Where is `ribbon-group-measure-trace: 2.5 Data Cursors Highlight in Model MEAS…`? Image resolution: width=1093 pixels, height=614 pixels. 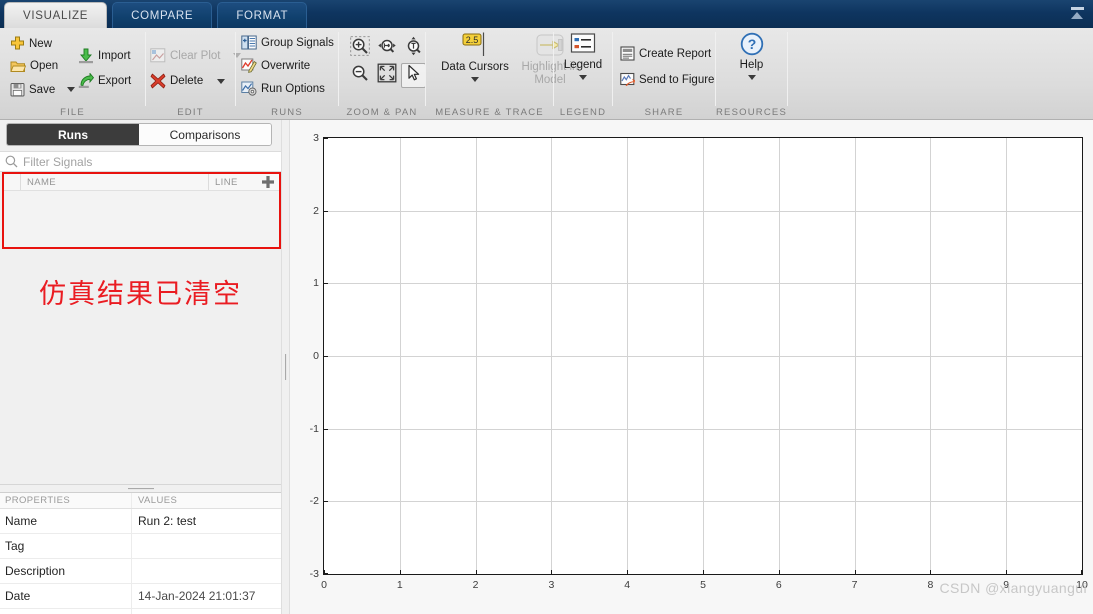
ribbon-group-measure-trace: 2.5 Data Cursors Highlight in Model MEAS… is located at coordinates (502, 74).